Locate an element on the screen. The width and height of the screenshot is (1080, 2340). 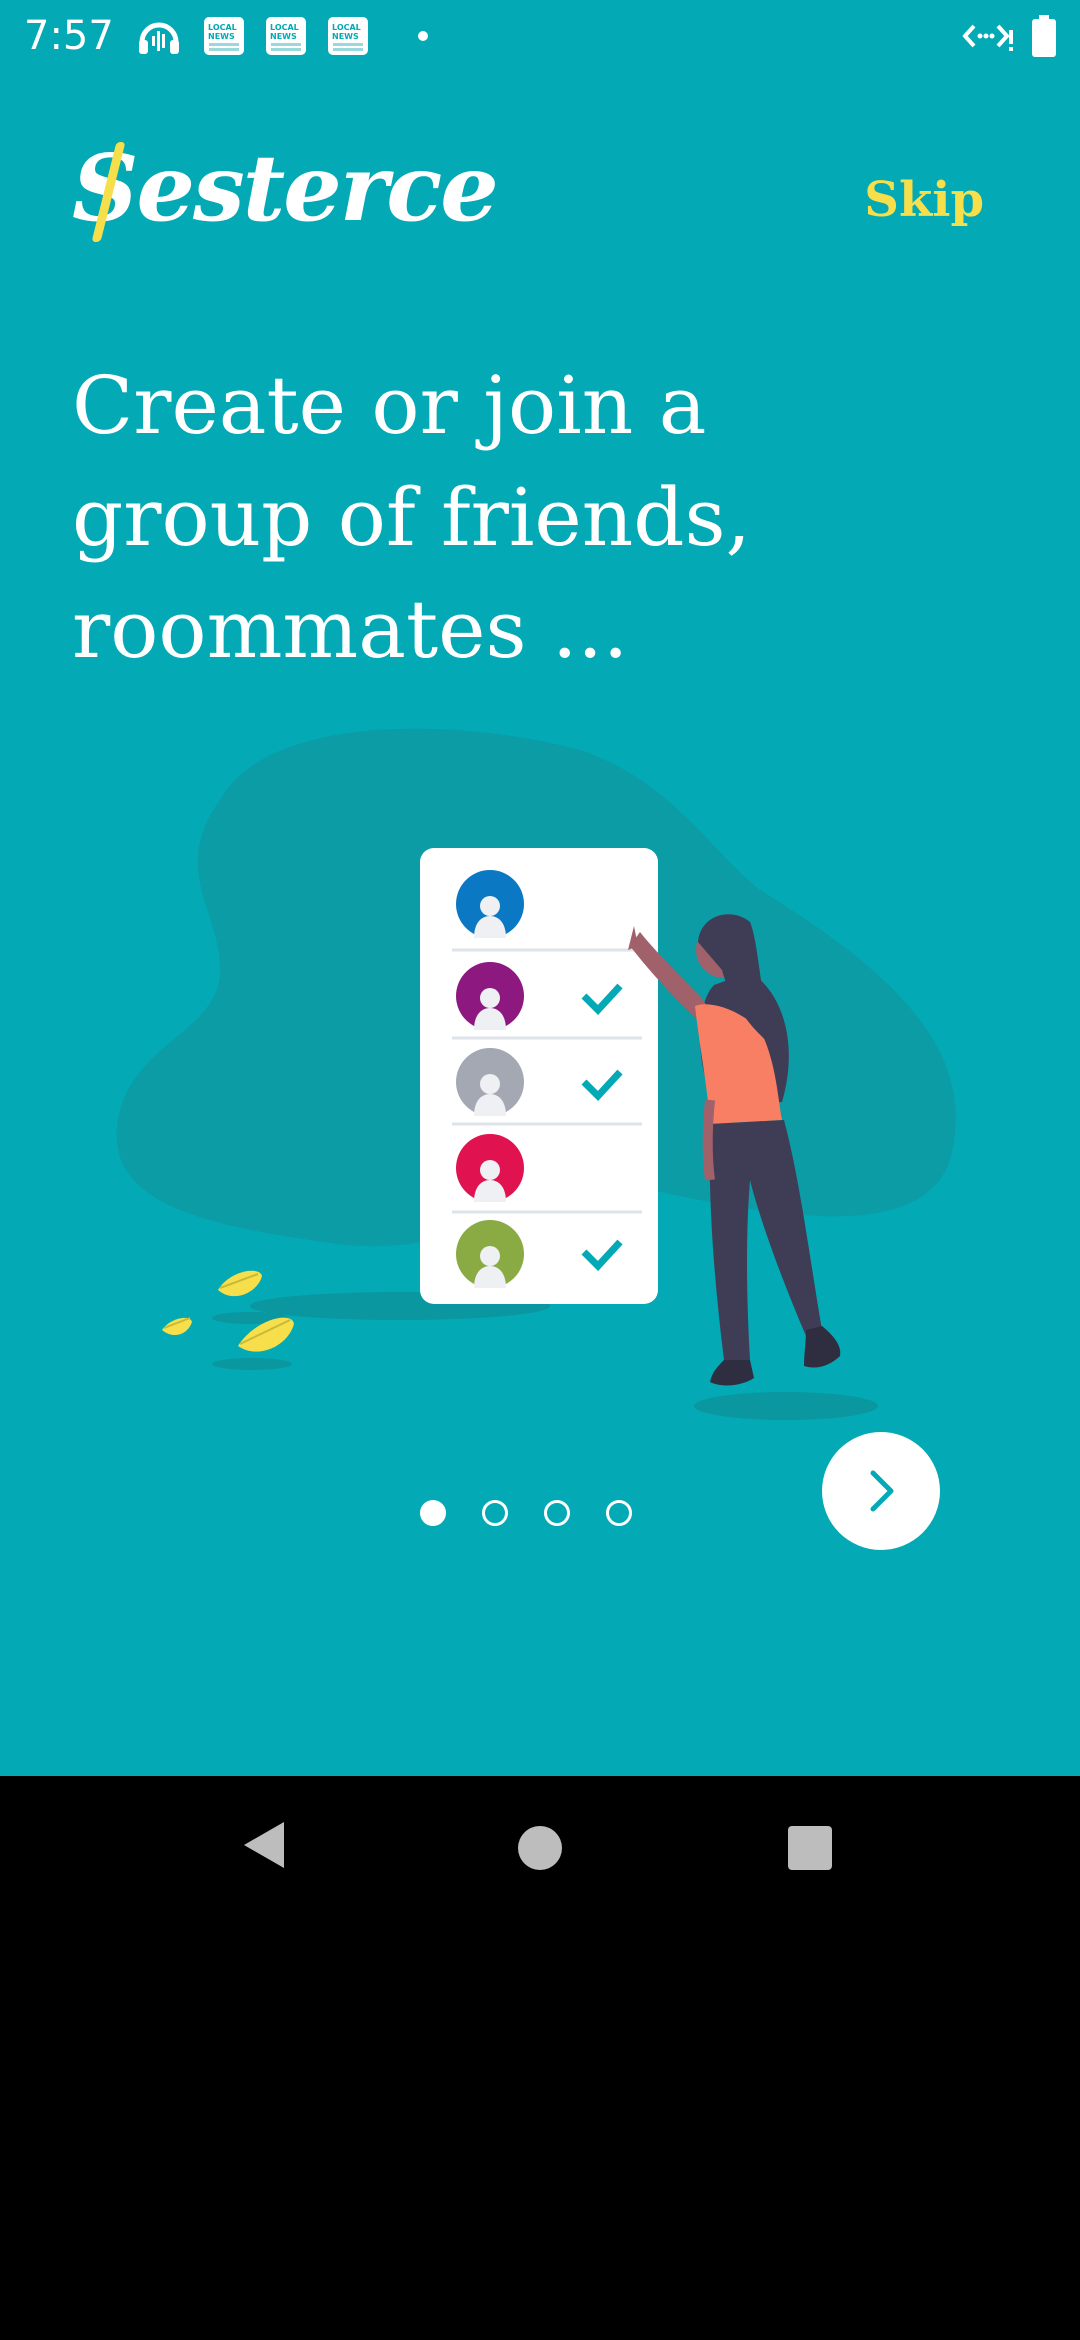
battery-icon is located at coordinates (1044, 36).